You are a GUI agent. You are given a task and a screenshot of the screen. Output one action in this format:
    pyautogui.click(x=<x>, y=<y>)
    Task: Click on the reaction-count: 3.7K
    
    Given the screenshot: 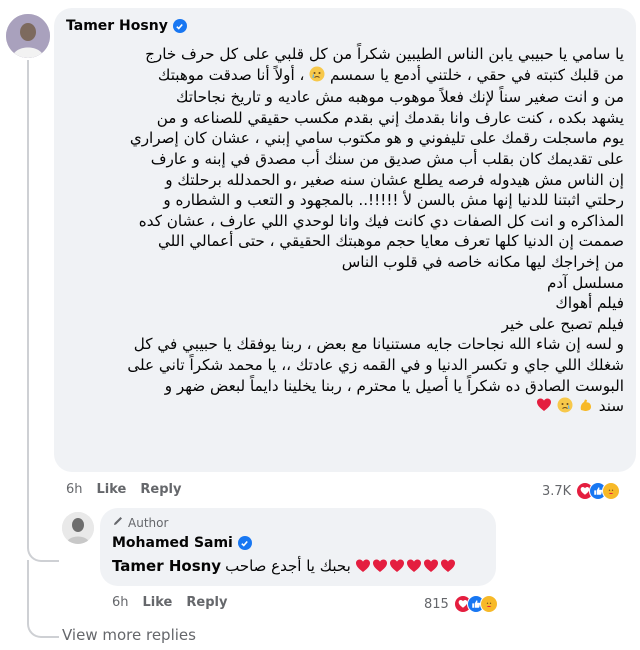 What is the action you would take?
    pyautogui.click(x=556, y=491)
    